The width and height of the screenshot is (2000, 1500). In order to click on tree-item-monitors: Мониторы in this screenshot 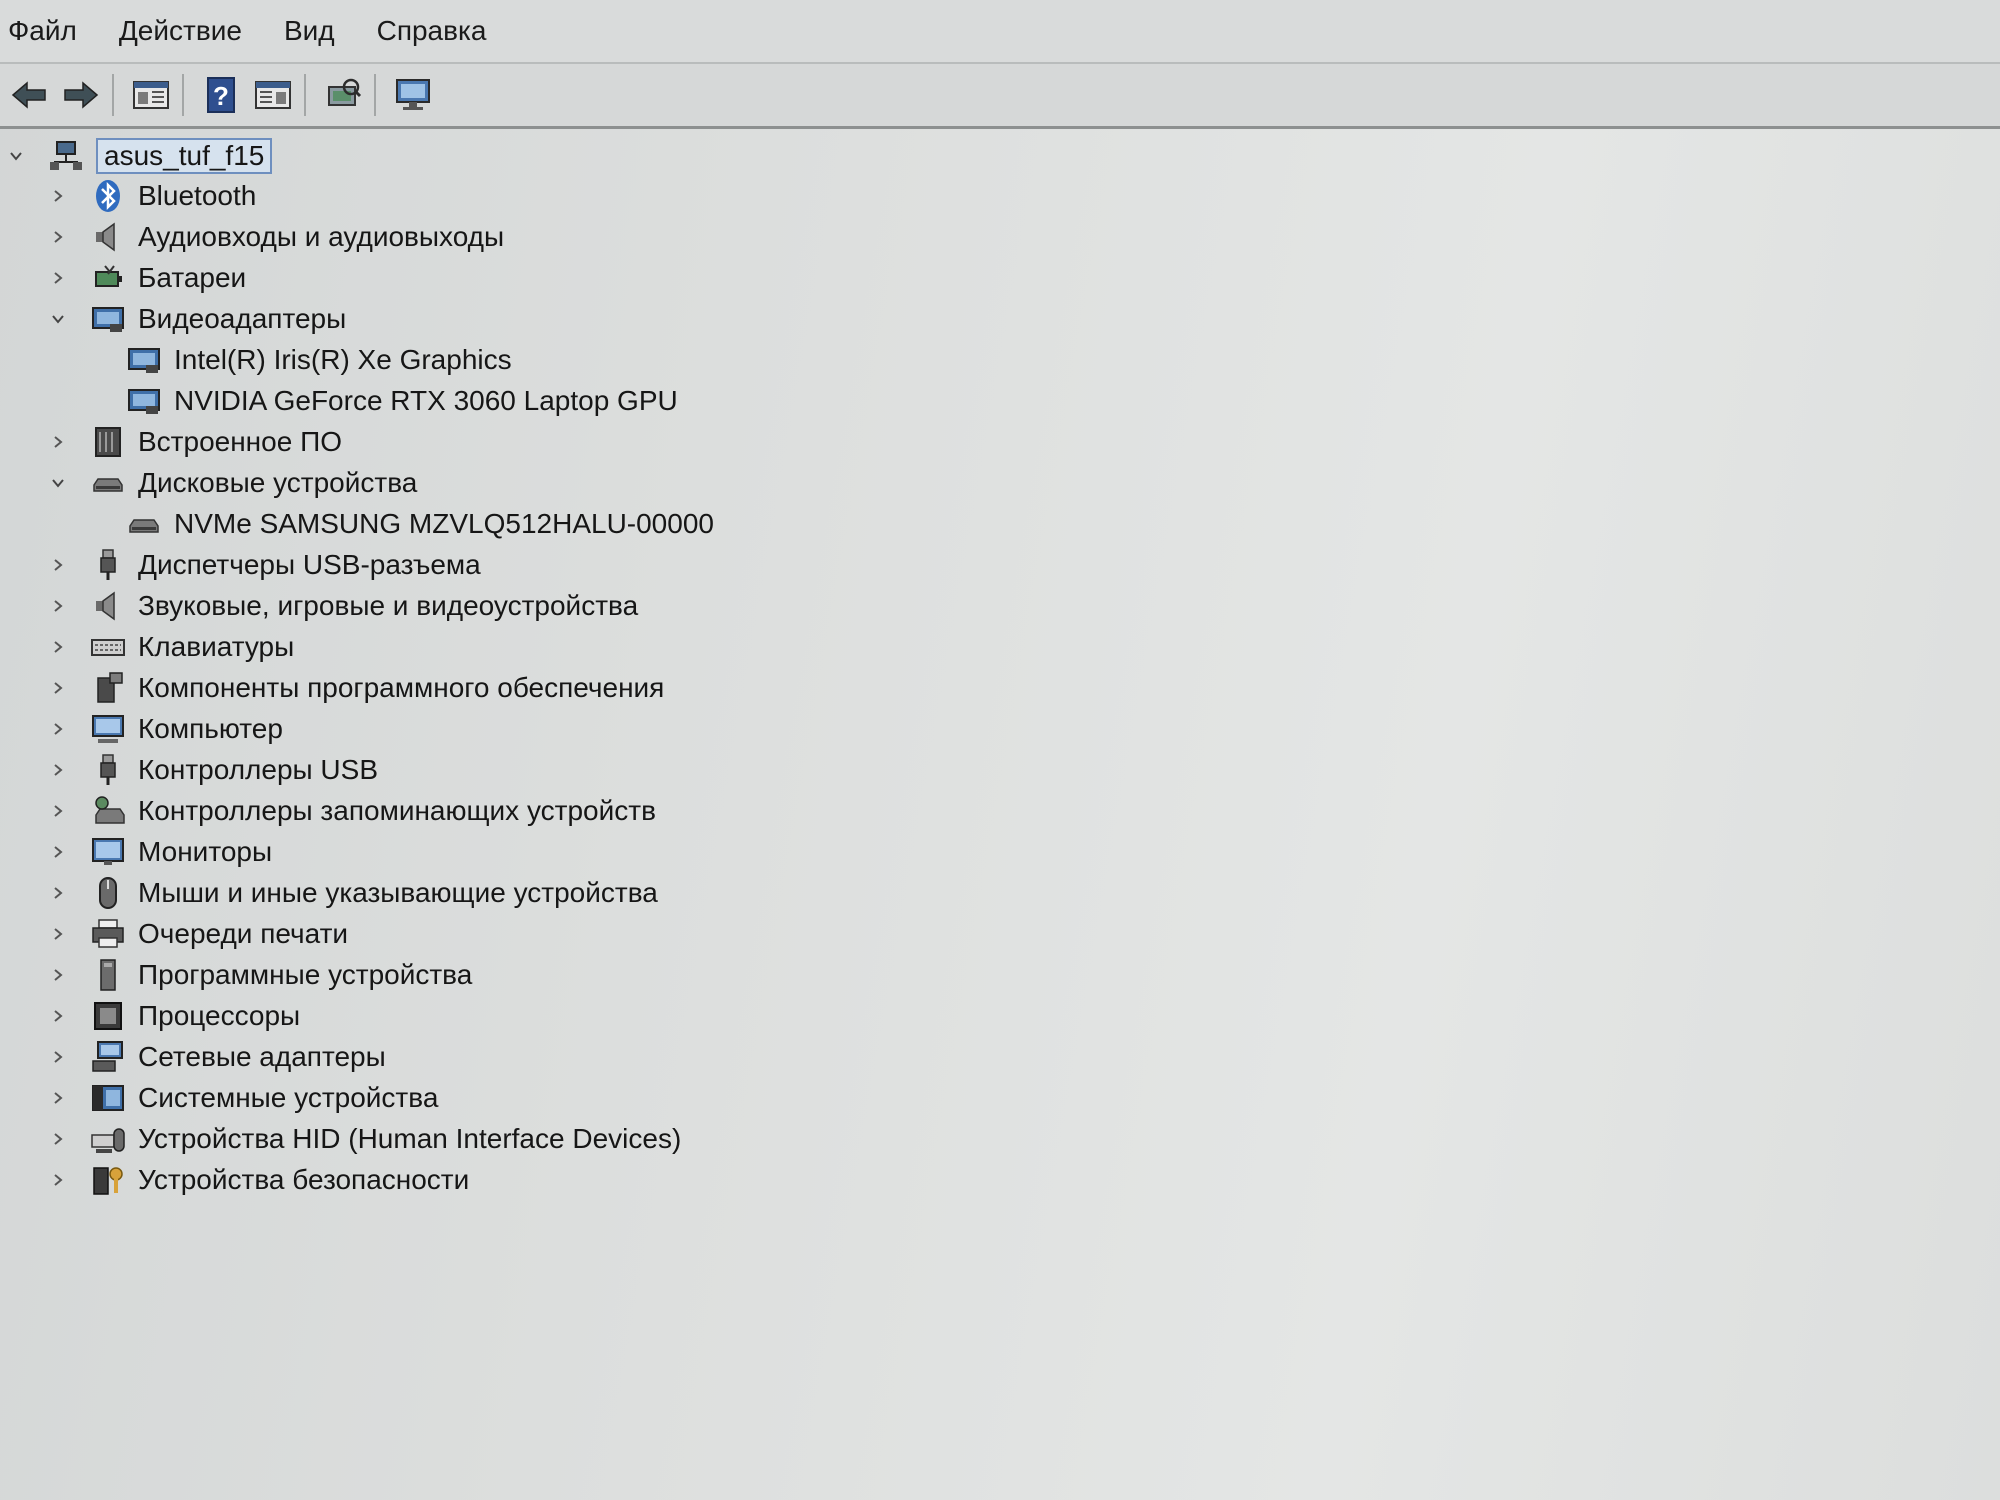, I will do `click(160, 852)`.